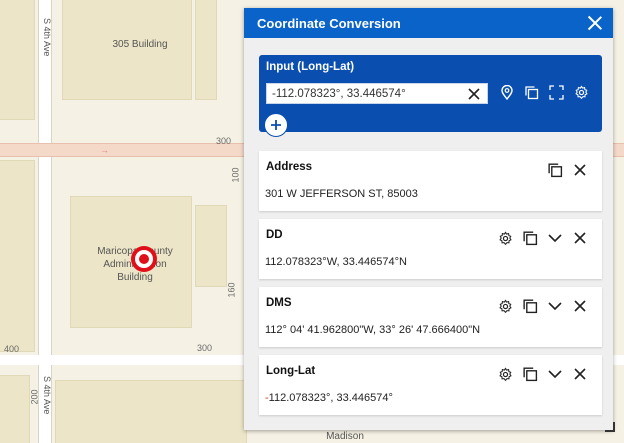 The image size is (624, 443). I want to click on building-label: Madison, so click(345, 436).